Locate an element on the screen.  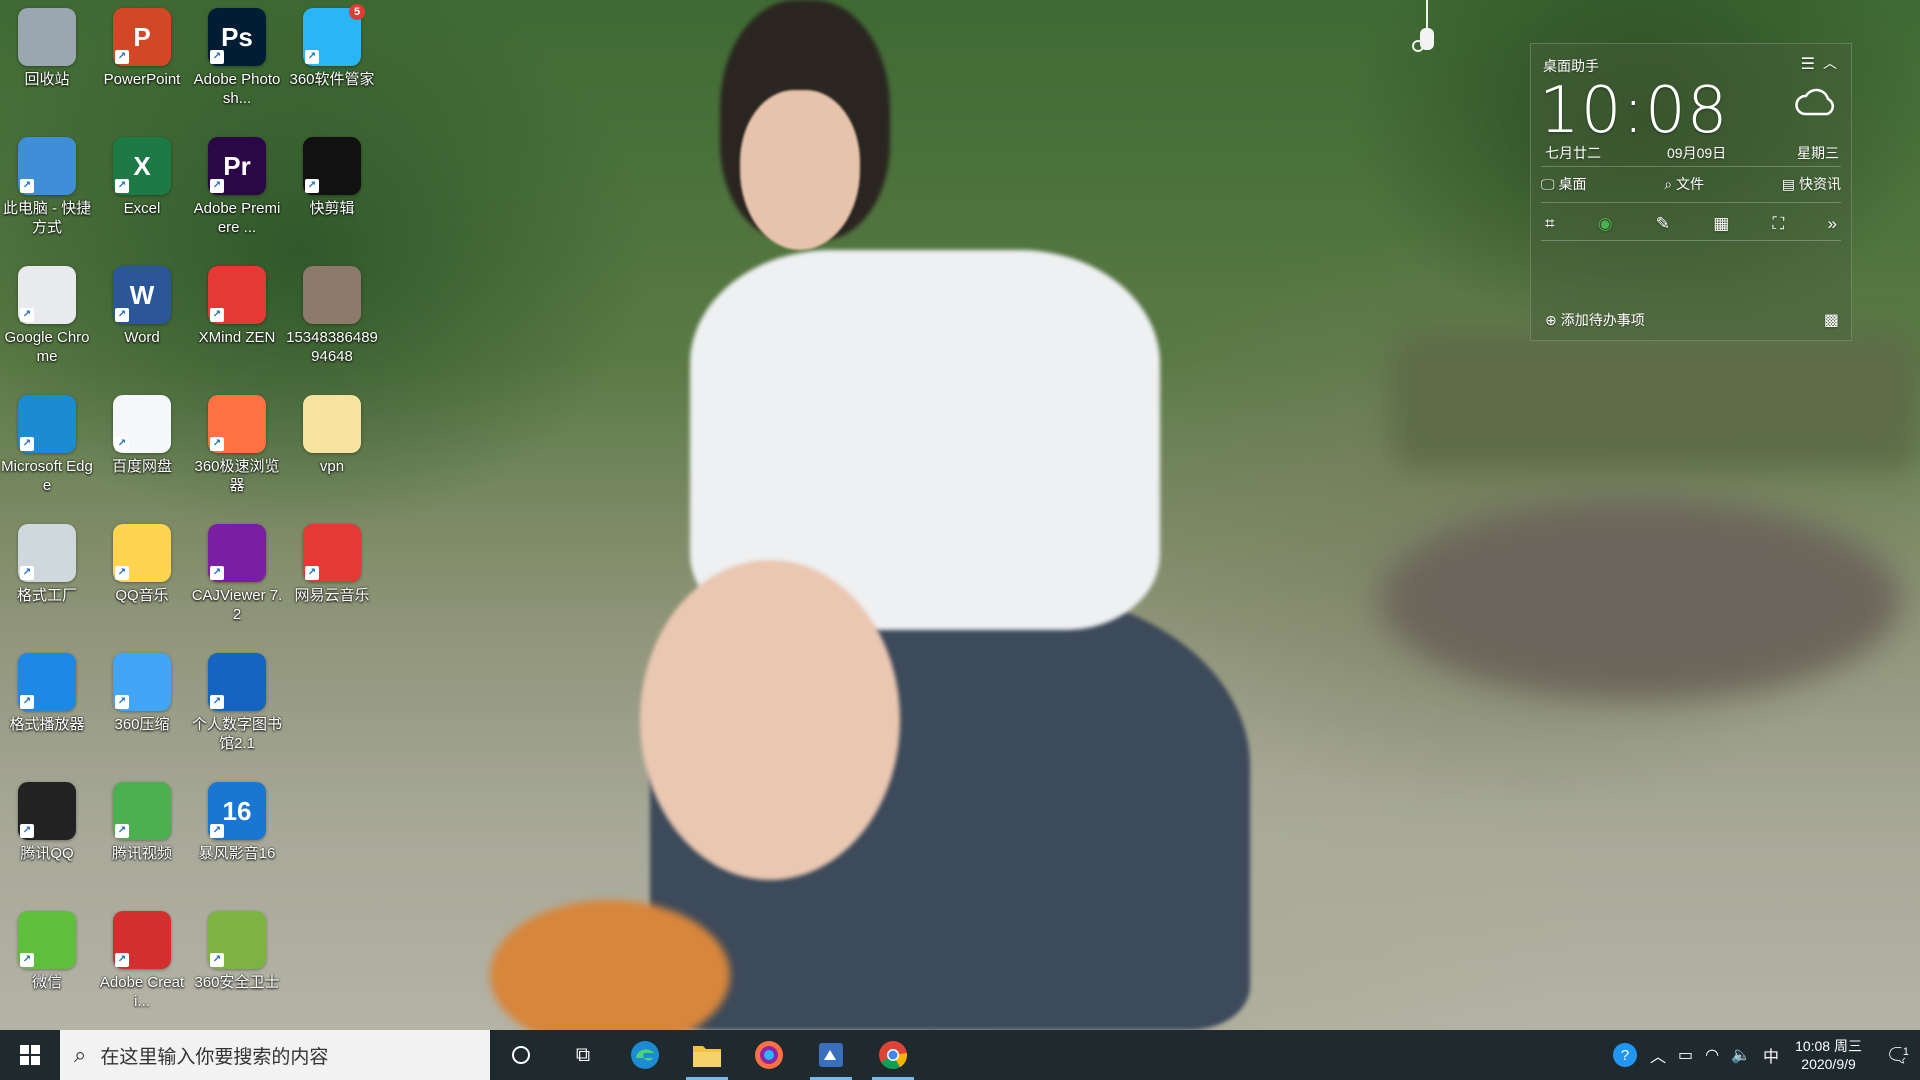
widget-divider is located at coordinates (1691, 166).